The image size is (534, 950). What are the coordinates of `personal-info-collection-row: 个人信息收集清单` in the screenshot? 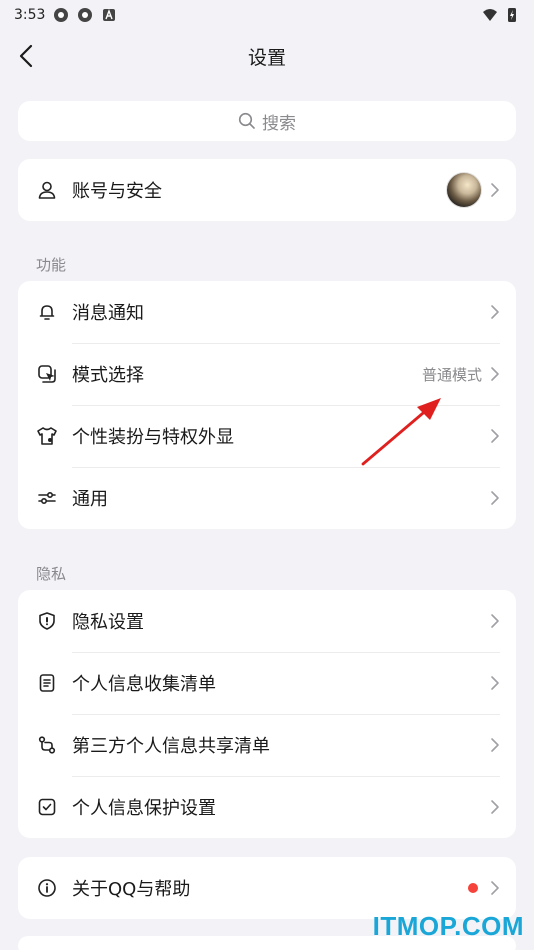 It's located at (267, 683).